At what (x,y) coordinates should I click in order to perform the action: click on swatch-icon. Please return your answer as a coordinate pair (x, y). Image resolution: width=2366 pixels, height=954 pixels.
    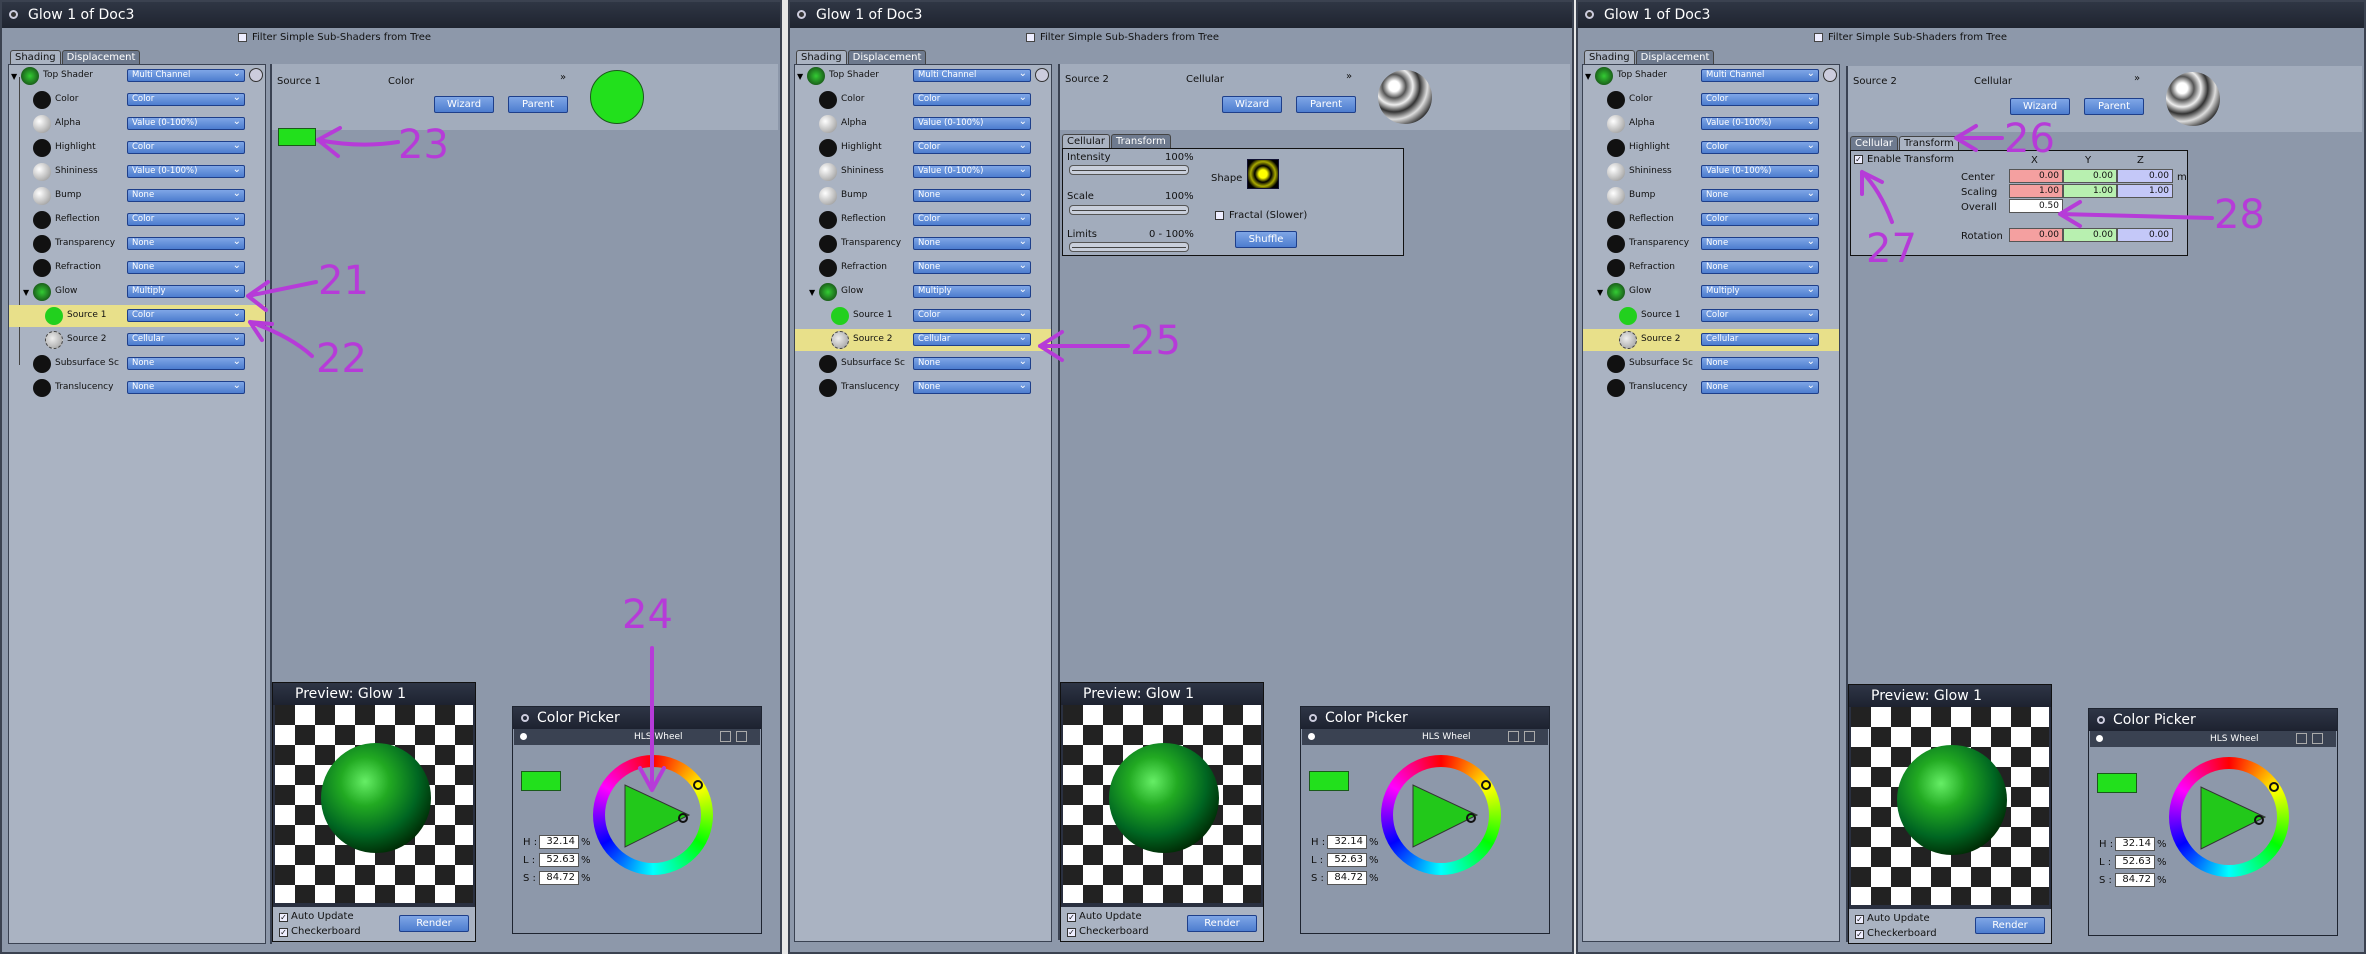
    Looking at the image, I should click on (741, 736).